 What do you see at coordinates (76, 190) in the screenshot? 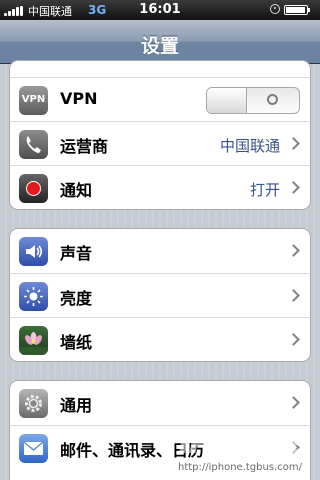
I see `settings-row-label: 通知` at bounding box center [76, 190].